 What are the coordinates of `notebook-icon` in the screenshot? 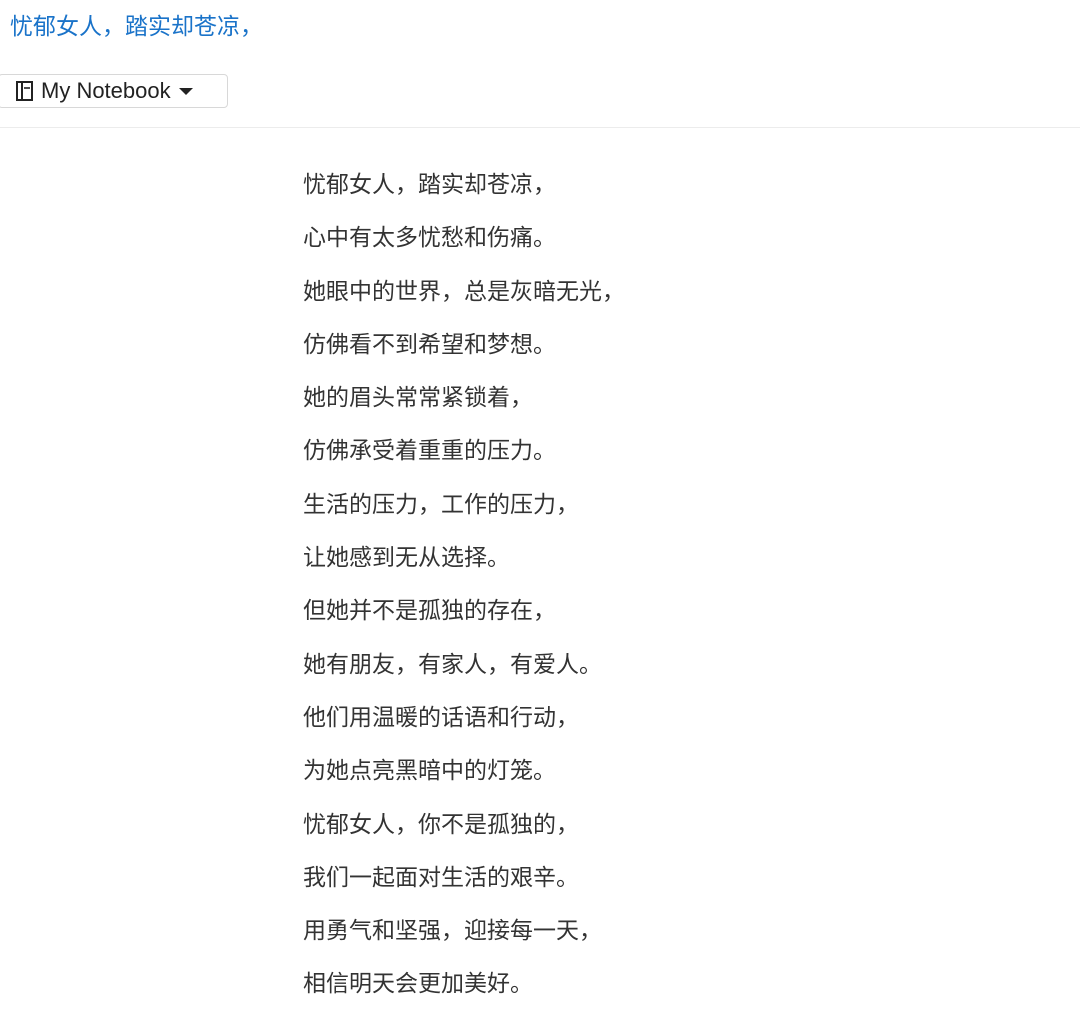 It's located at (25, 91).